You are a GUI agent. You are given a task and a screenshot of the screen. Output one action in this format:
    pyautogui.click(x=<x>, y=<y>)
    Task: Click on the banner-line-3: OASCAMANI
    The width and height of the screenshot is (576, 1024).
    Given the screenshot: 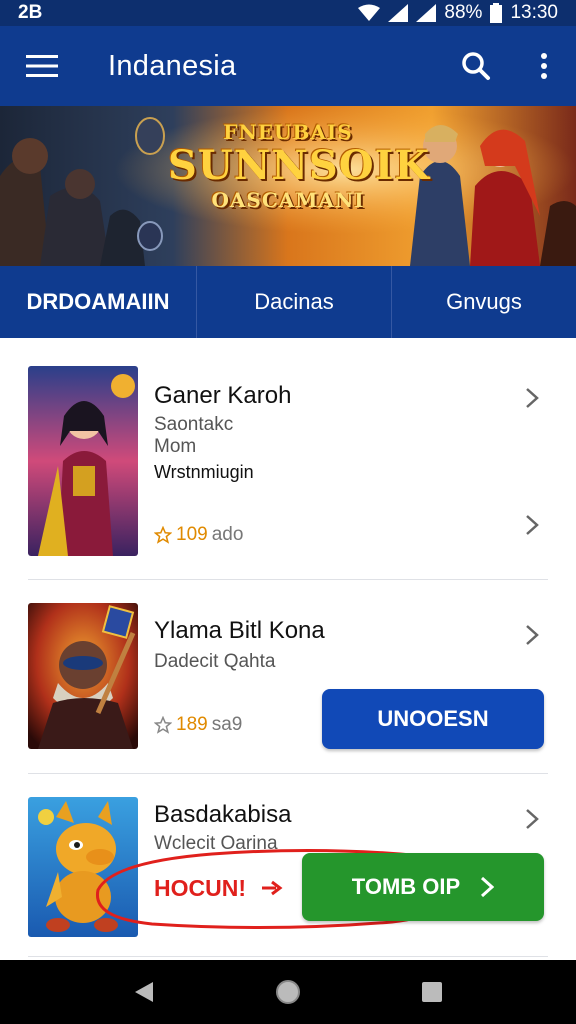 What is the action you would take?
    pyautogui.click(x=288, y=200)
    